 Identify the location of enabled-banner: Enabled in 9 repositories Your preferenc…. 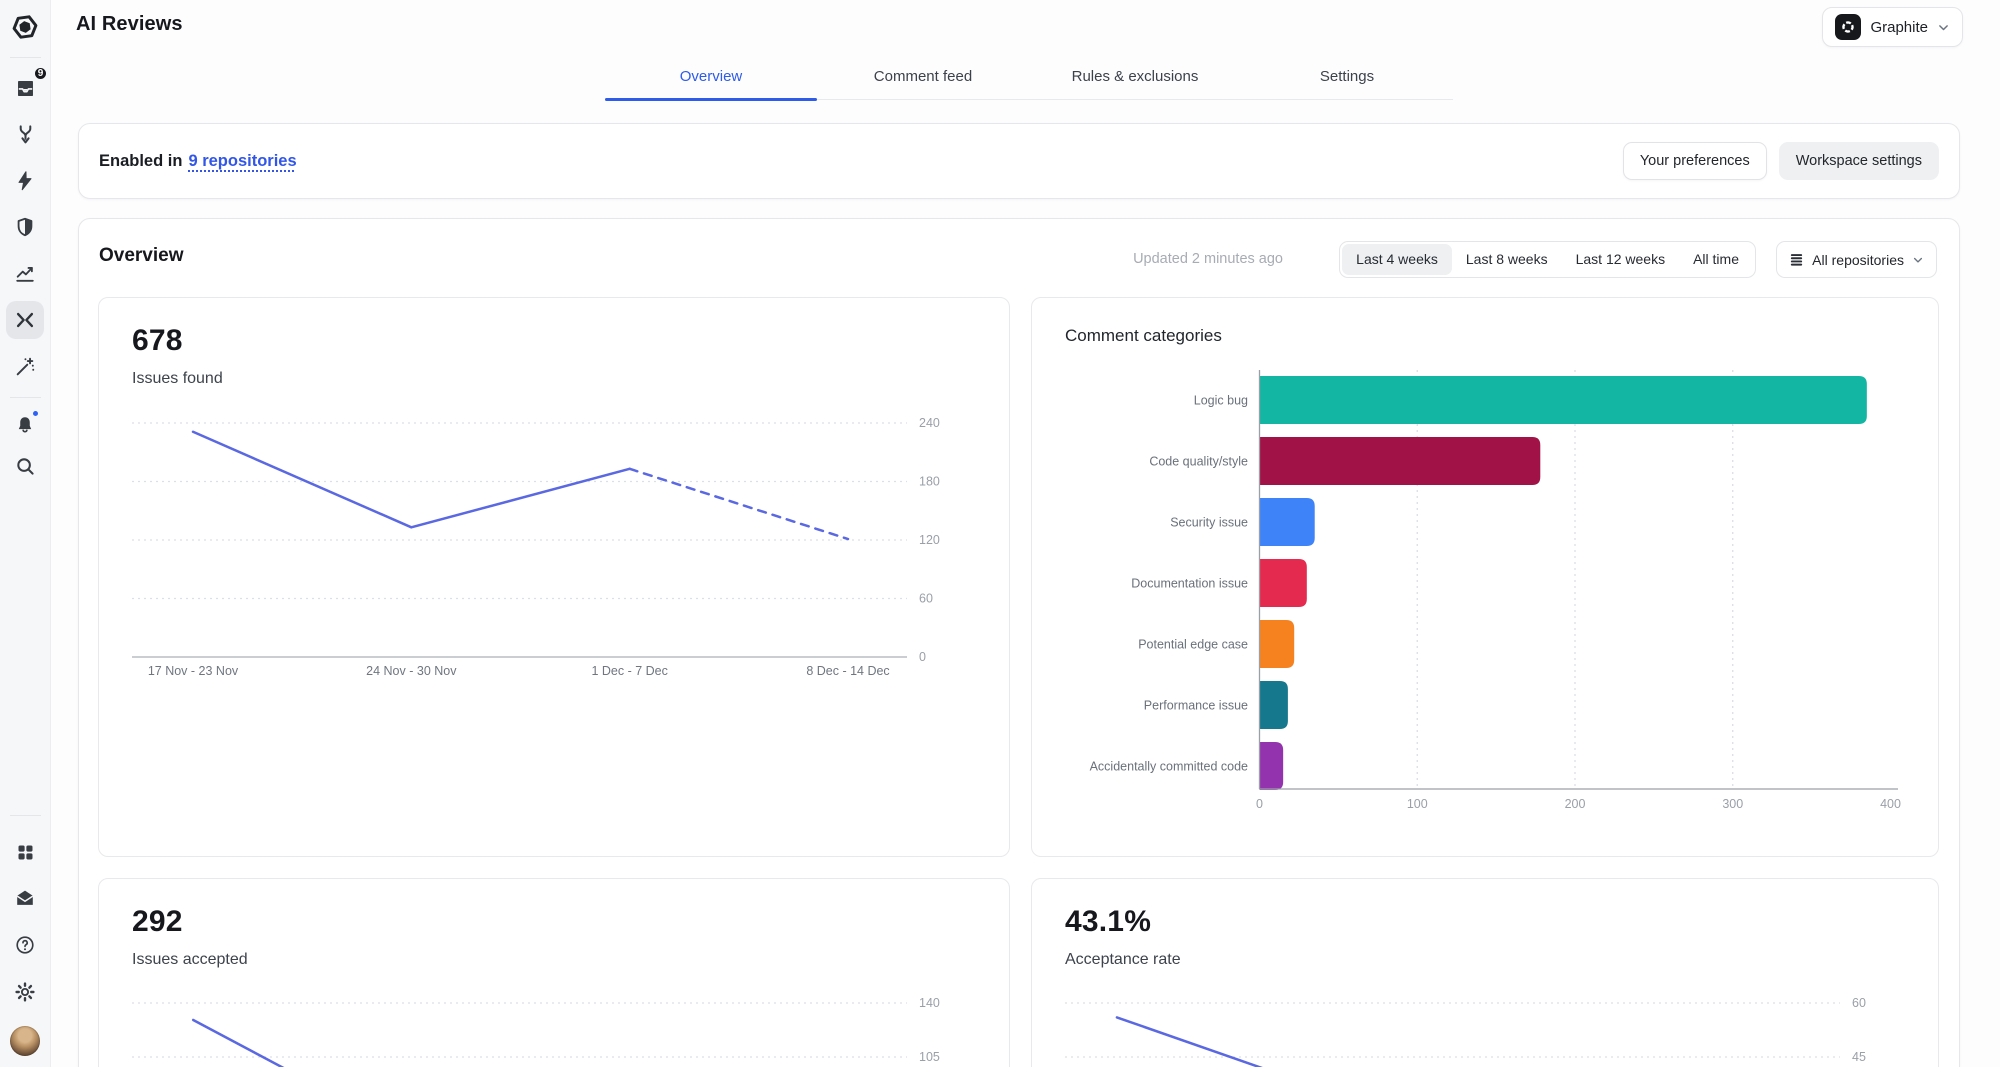
(1019, 161).